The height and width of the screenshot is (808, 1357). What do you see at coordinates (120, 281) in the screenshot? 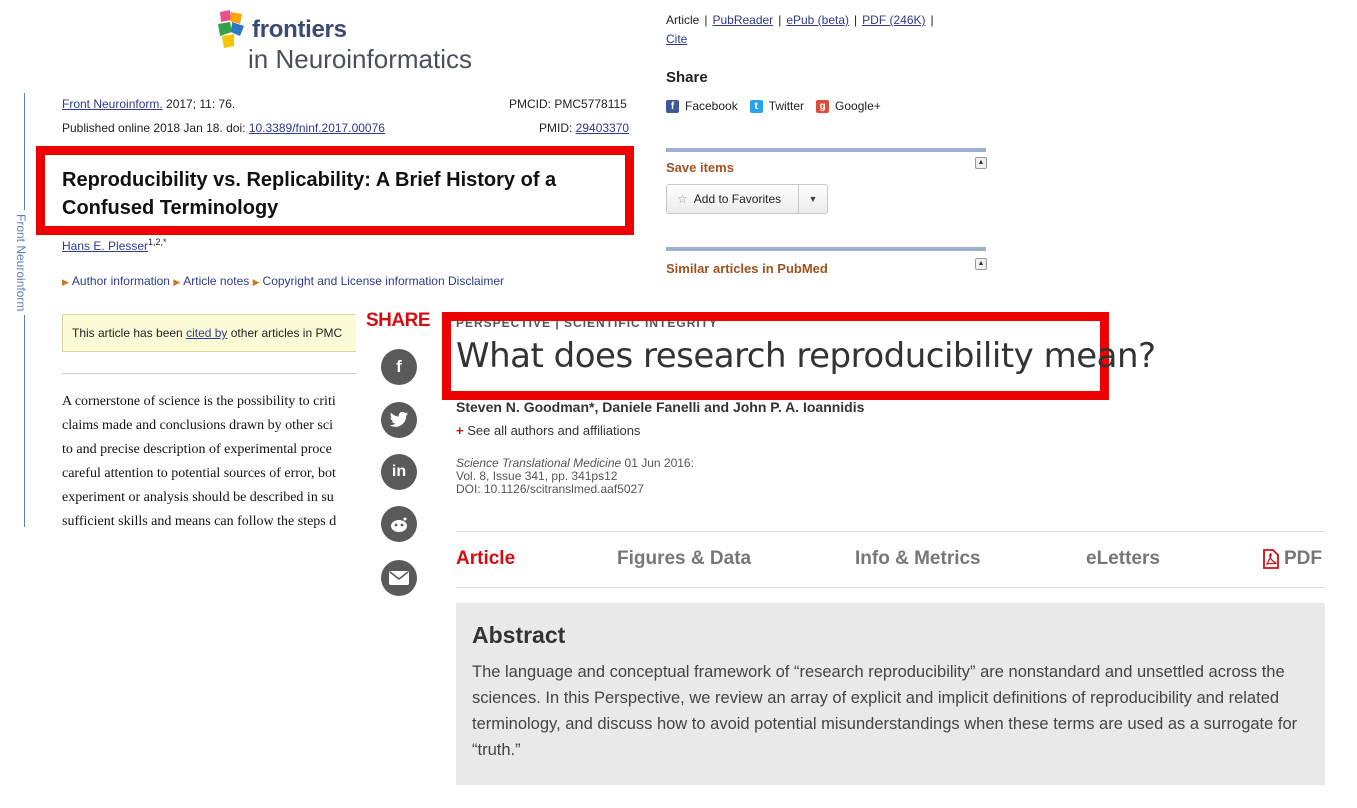
I see `author-information-label: Author information` at bounding box center [120, 281].